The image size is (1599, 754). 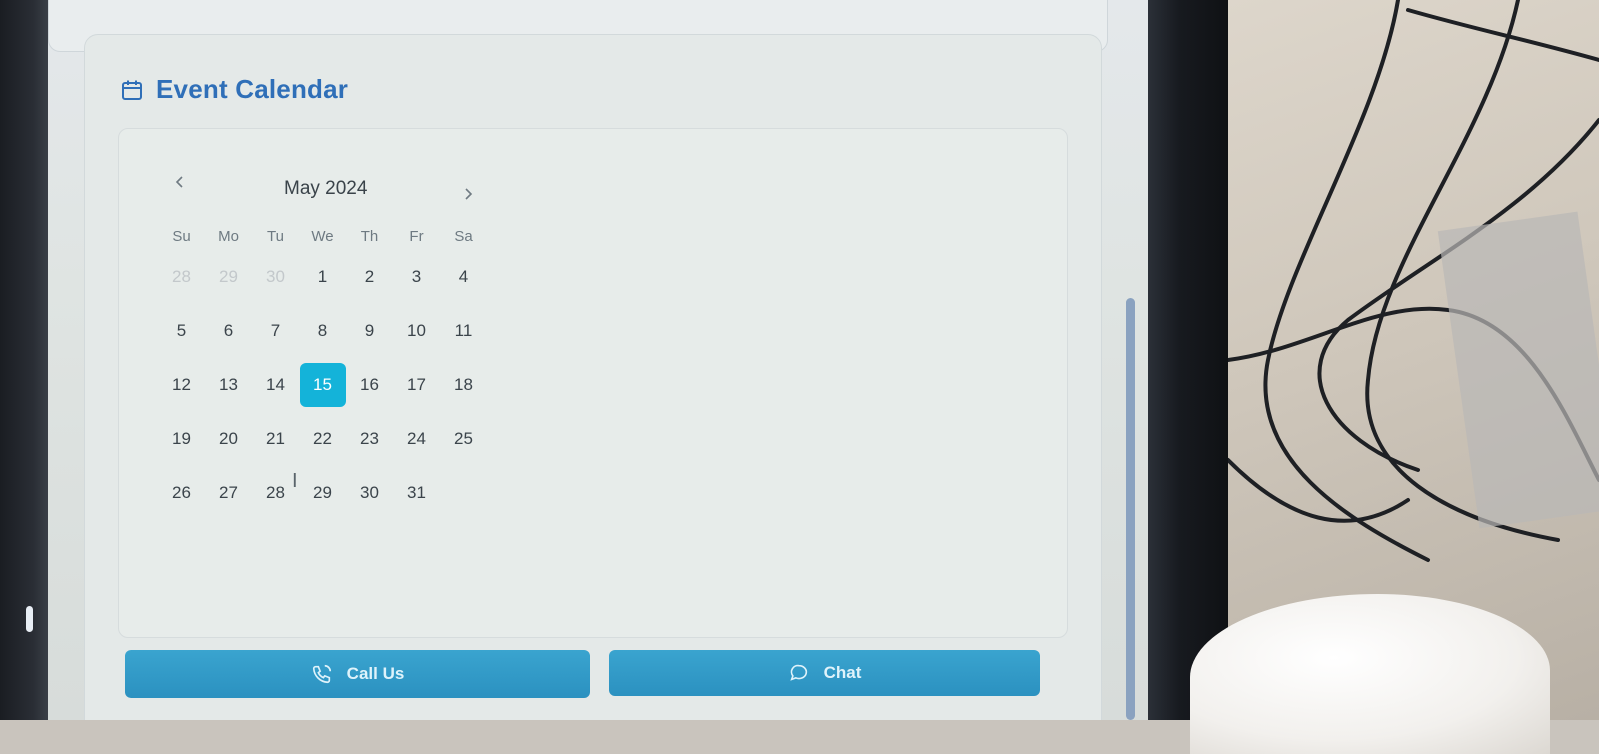 I want to click on calendar-day: 11, so click(x=463, y=331).